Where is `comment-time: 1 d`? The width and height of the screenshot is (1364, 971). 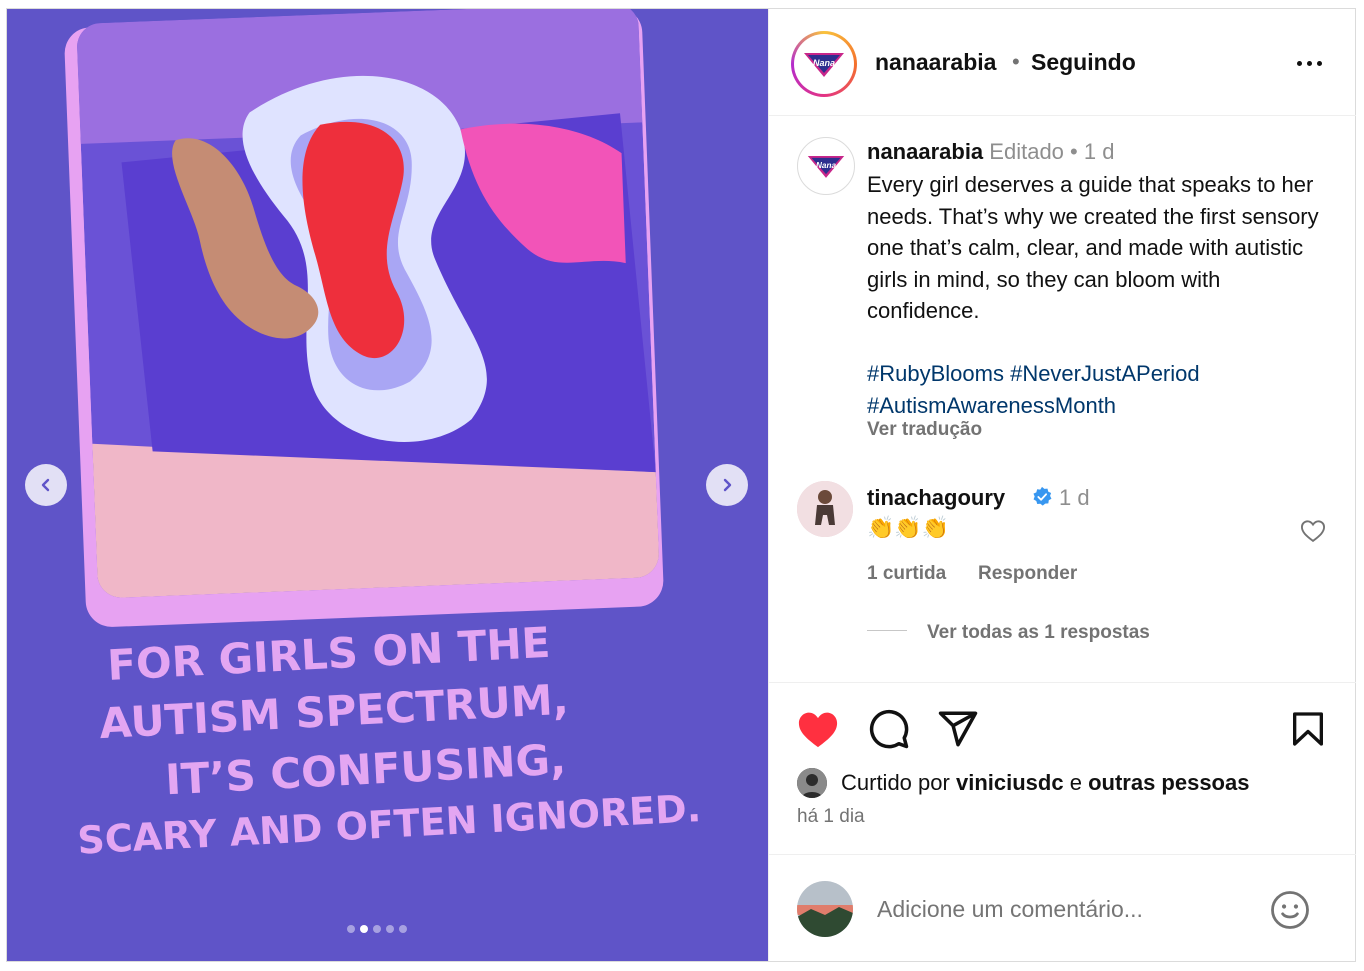
comment-time: 1 d is located at coordinates (1074, 497).